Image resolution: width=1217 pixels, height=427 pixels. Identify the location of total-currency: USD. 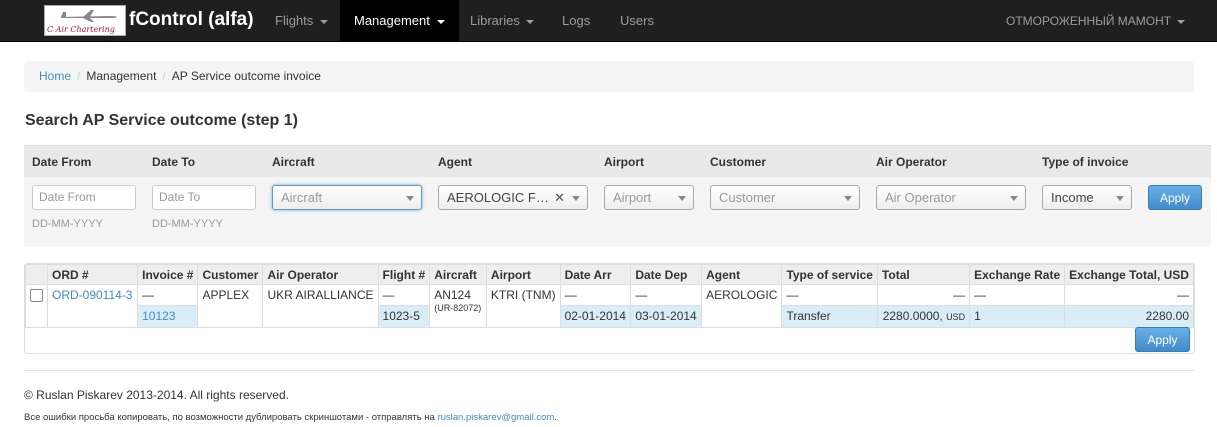
(956, 317).